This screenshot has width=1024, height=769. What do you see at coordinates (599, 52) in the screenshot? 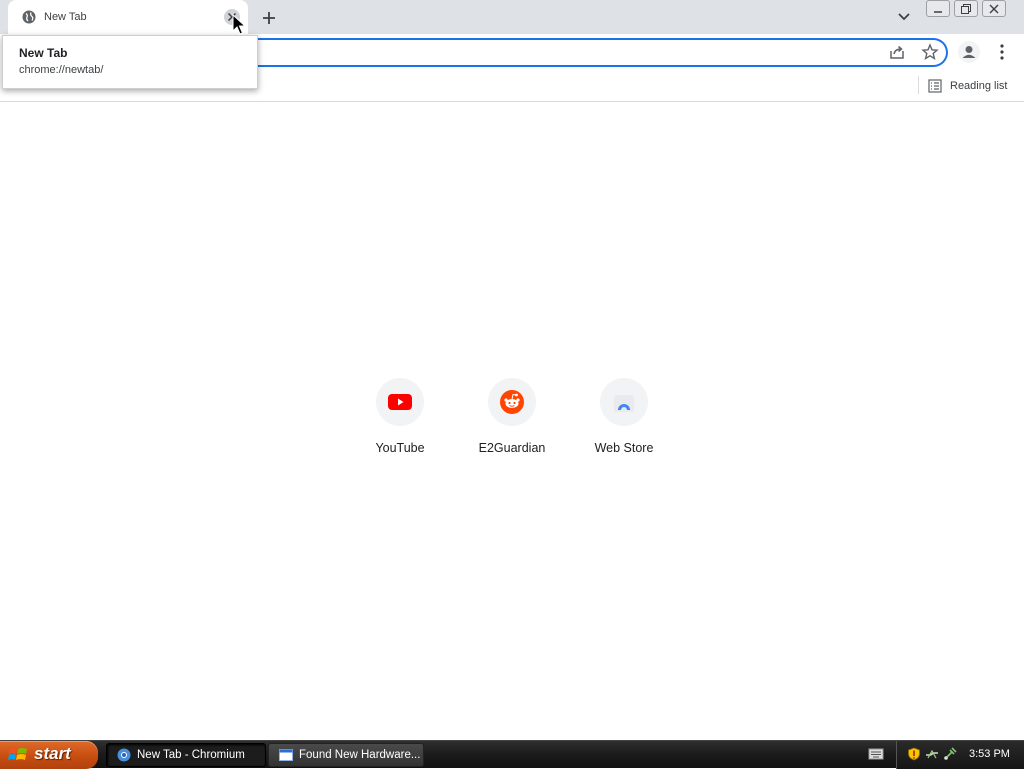
I see `address-bar` at bounding box center [599, 52].